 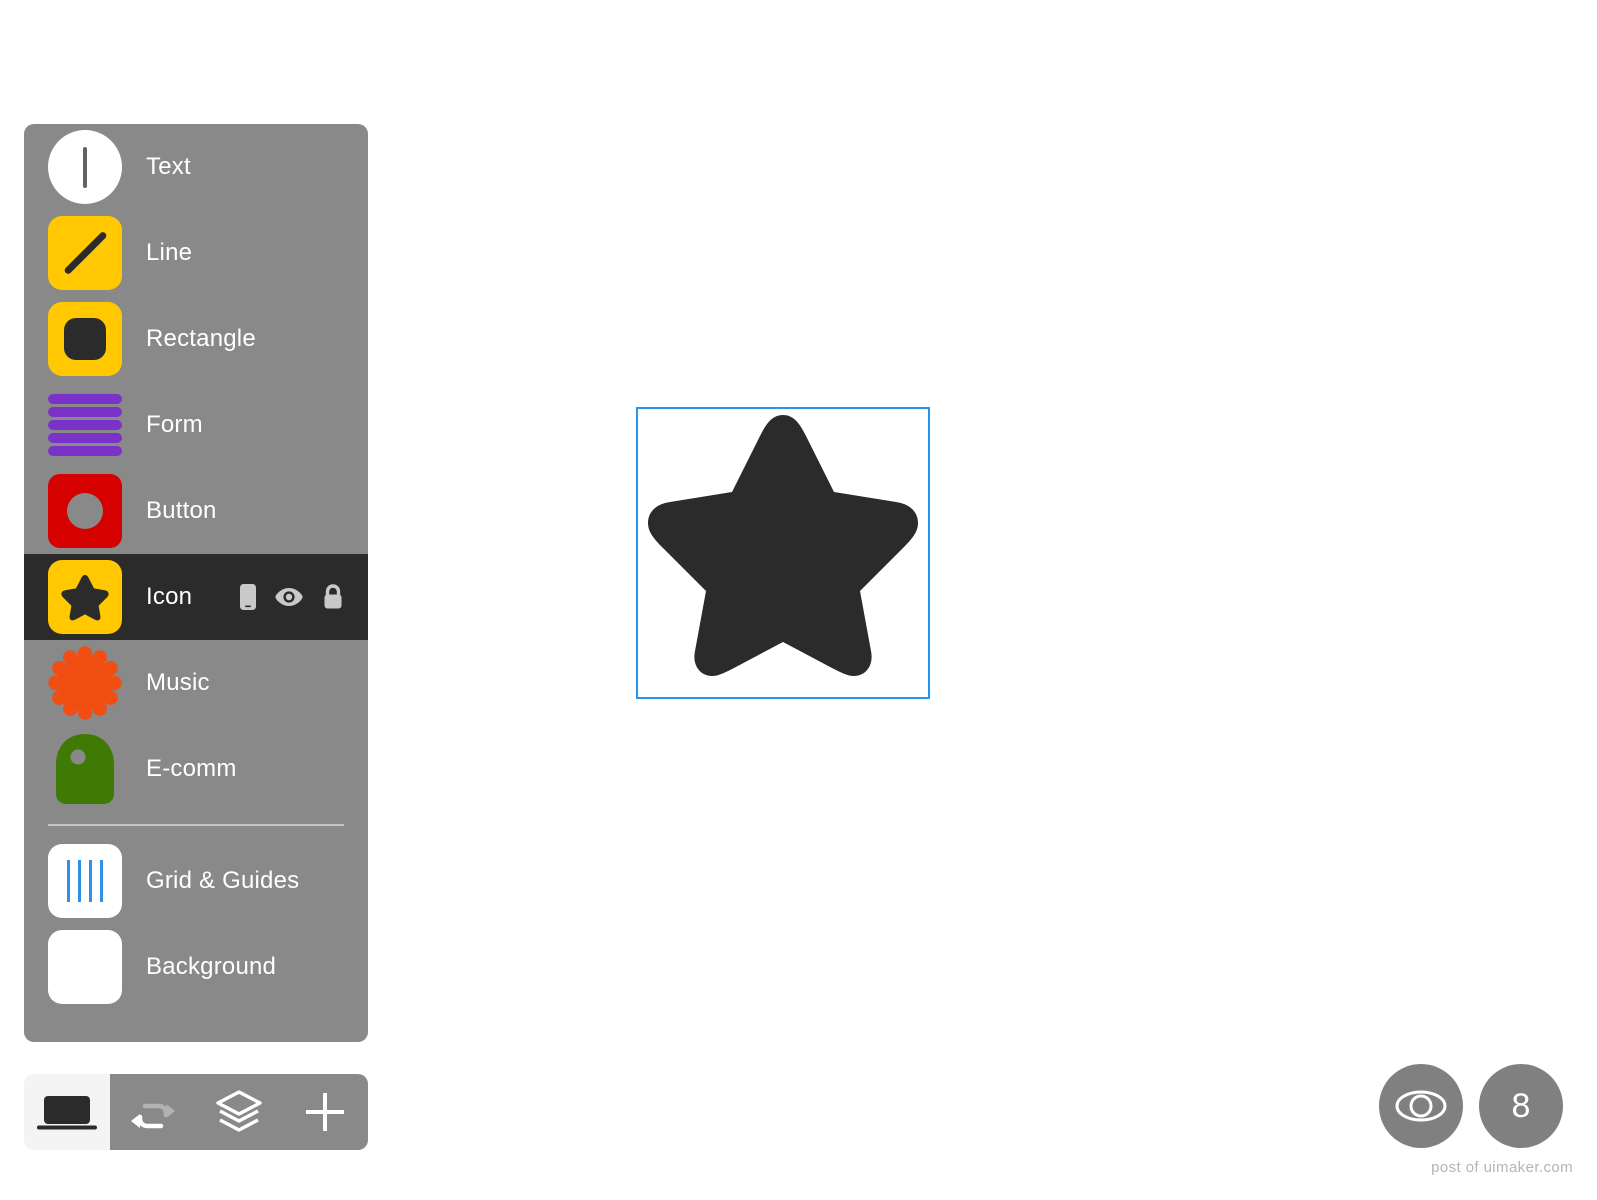 I want to click on shopping-tag-icon, so click(x=85, y=769).